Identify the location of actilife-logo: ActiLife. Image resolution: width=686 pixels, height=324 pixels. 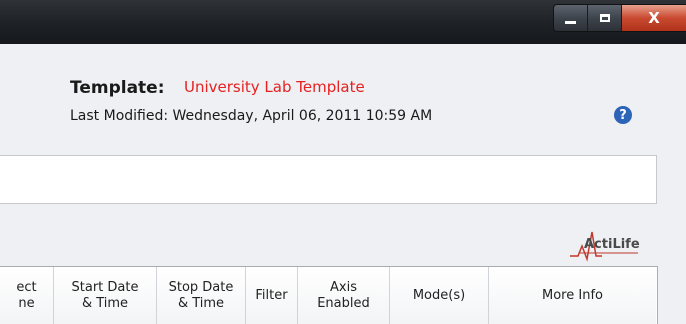
(605, 246).